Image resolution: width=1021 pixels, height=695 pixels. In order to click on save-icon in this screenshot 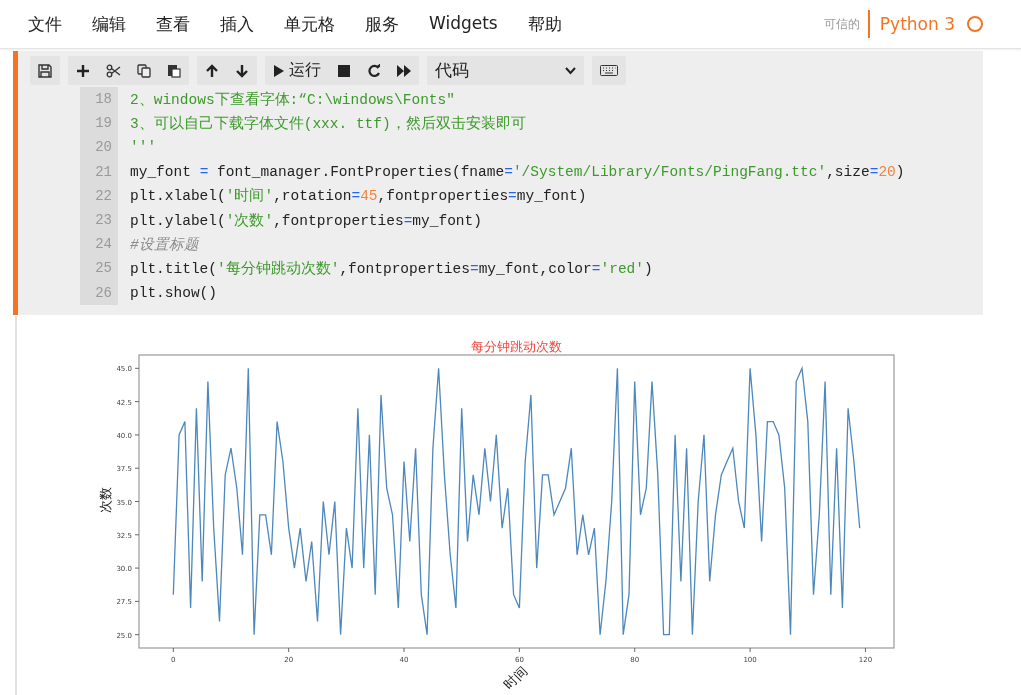, I will do `click(45, 70)`.